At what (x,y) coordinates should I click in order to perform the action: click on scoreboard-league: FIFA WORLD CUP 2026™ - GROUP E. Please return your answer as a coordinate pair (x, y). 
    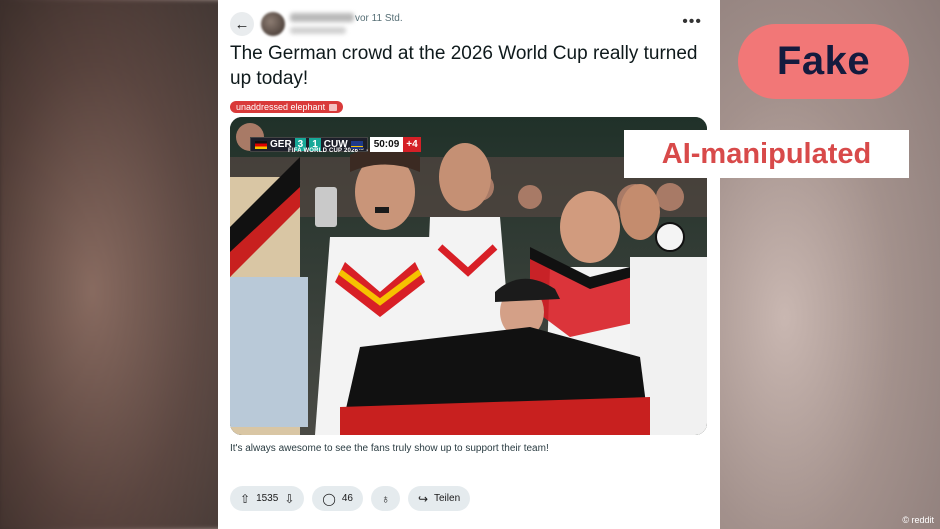
    Looking at the image, I should click on (344, 151).